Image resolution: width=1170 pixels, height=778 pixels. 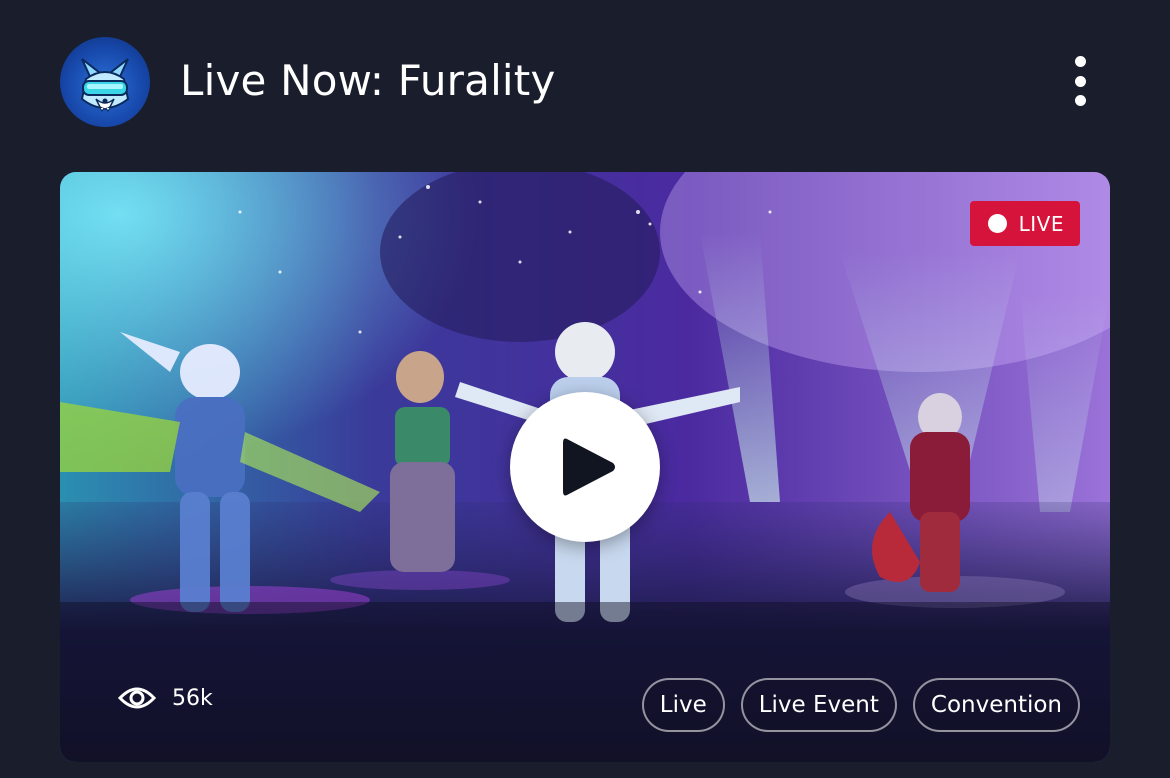 I want to click on more-vertical-icon, so click(x=1080, y=61).